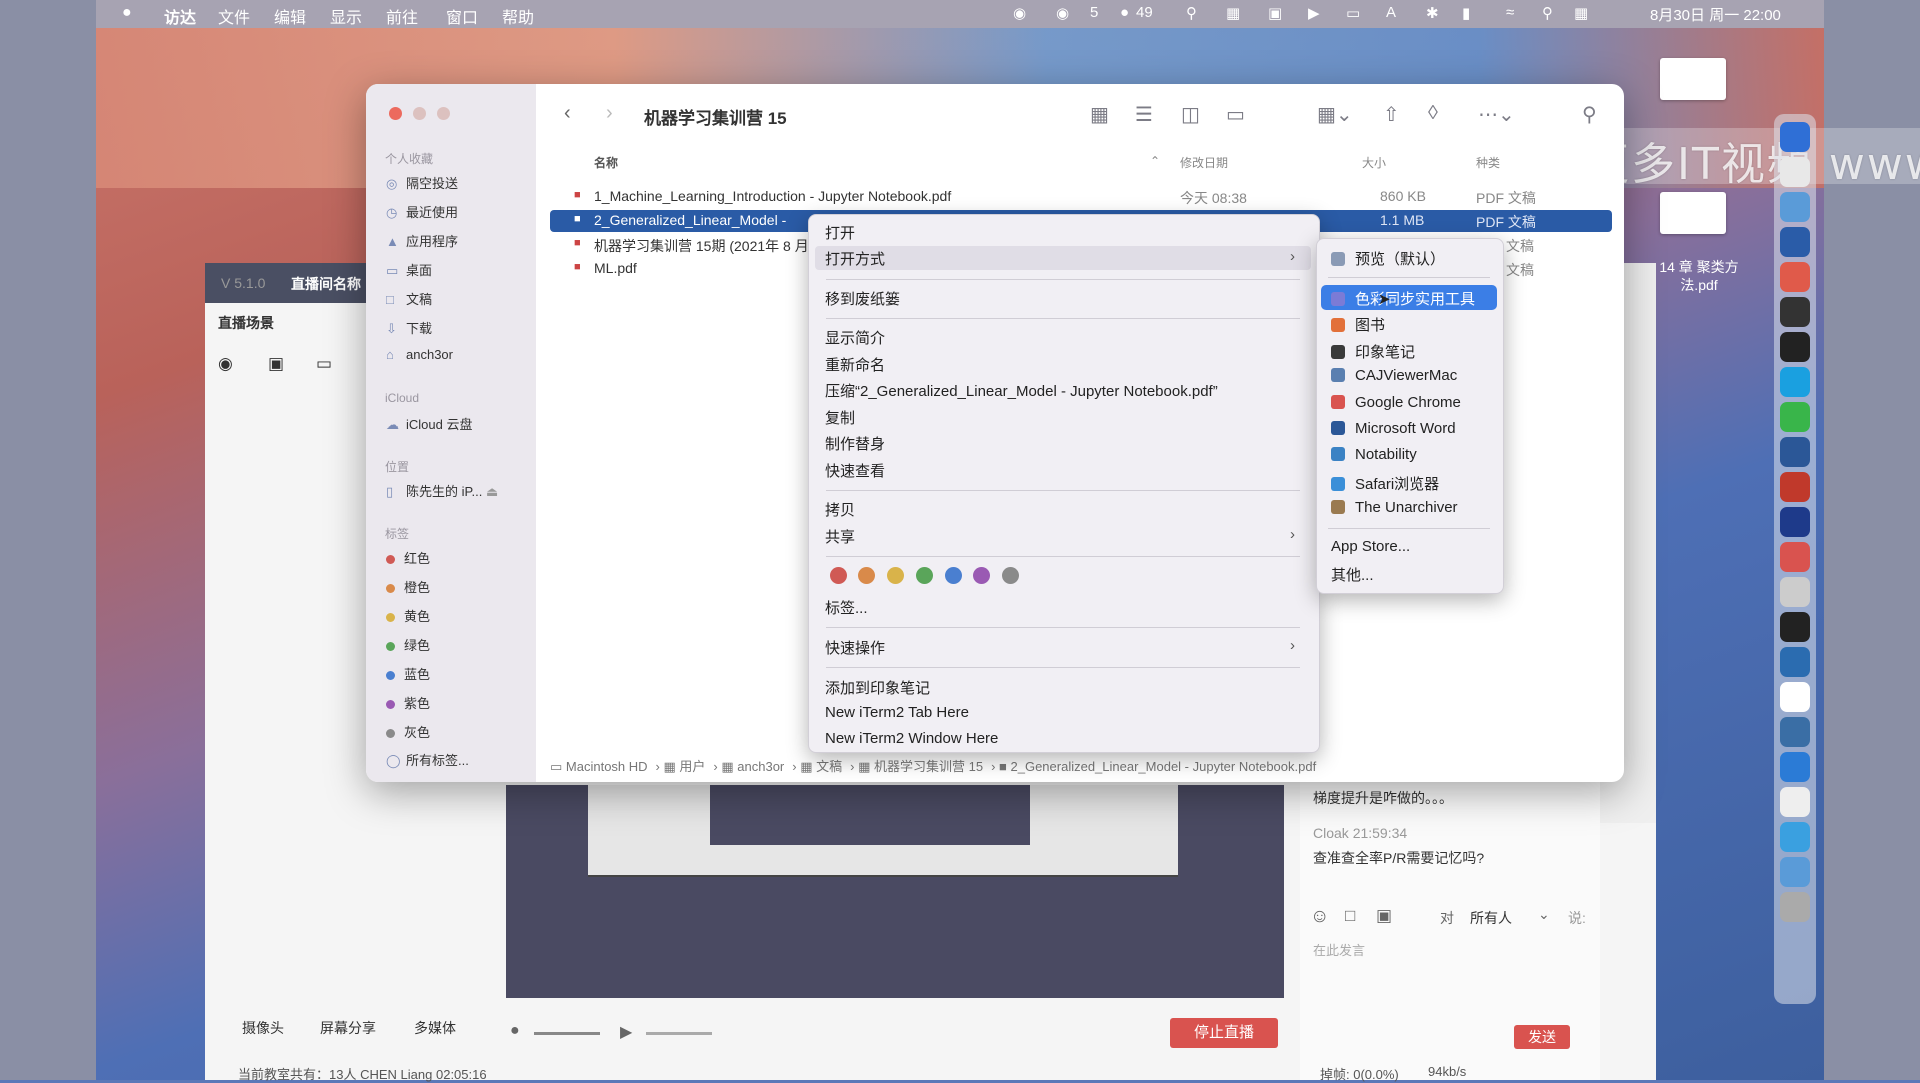  Describe the element at coordinates (981, 575) in the screenshot. I see `tag-color-purple` at that location.